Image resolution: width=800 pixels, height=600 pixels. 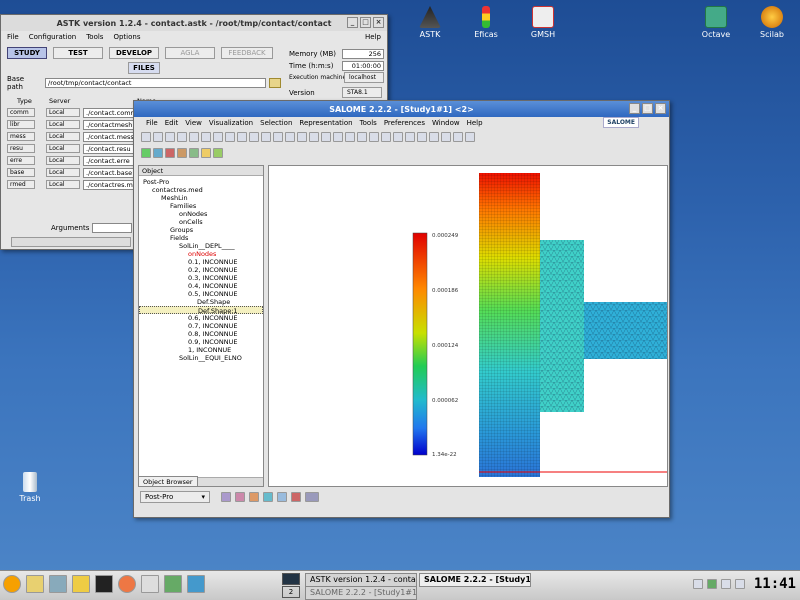 I want to click on exec-machine-select: localhost, so click(x=364, y=77).